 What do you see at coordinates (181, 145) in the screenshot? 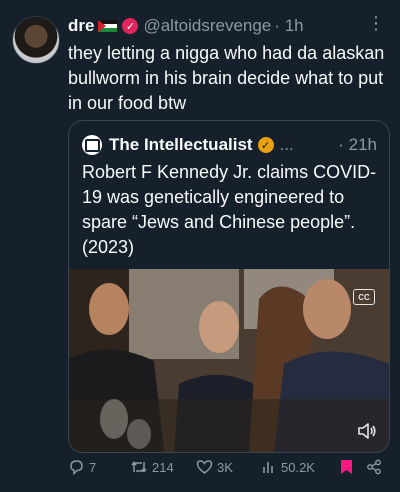
I see `quoted-author-name: The Intellectualist` at bounding box center [181, 145].